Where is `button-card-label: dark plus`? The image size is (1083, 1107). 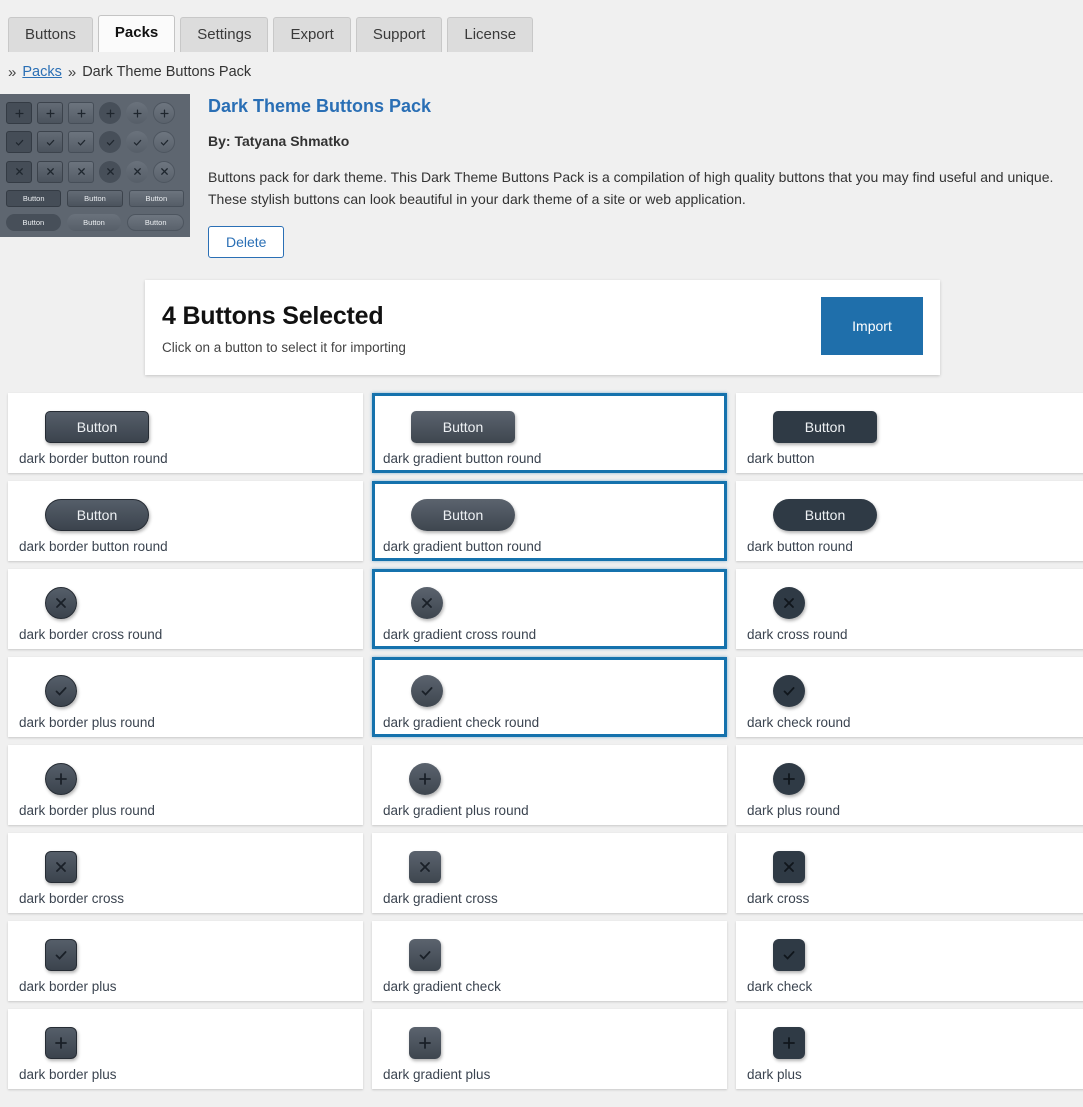 button-card-label: dark plus is located at coordinates (774, 1075).